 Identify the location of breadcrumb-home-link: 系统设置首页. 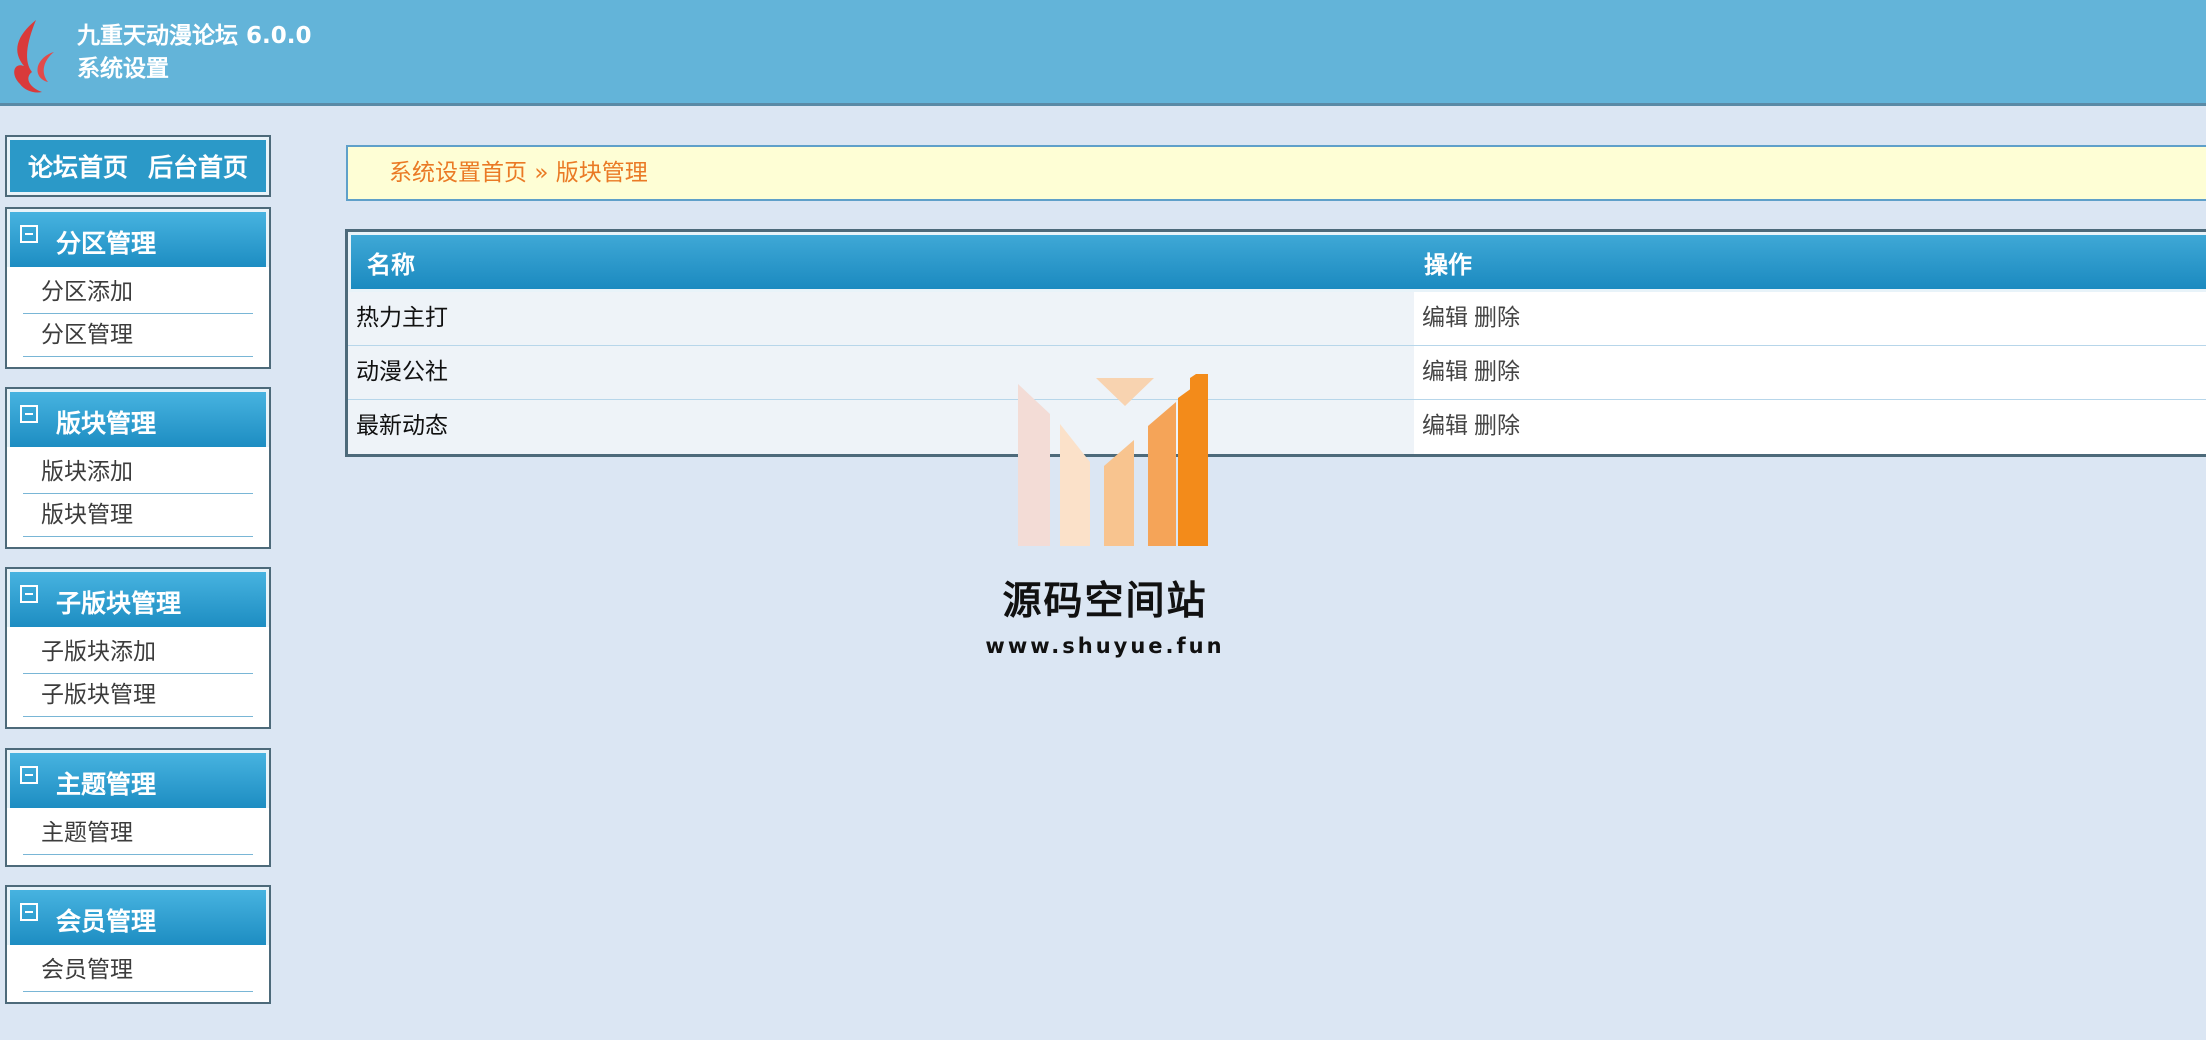
(458, 173).